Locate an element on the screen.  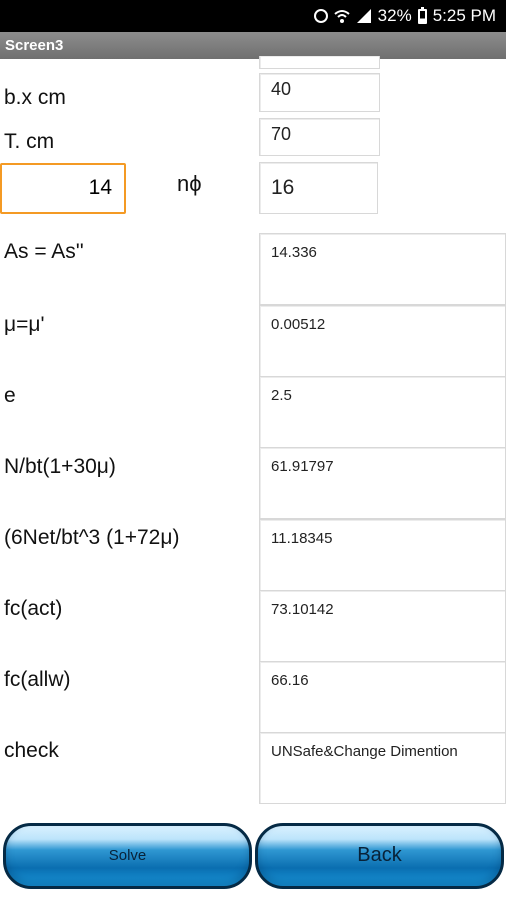
result-label: N/bt(1+30μ) is located at coordinates (60, 466).